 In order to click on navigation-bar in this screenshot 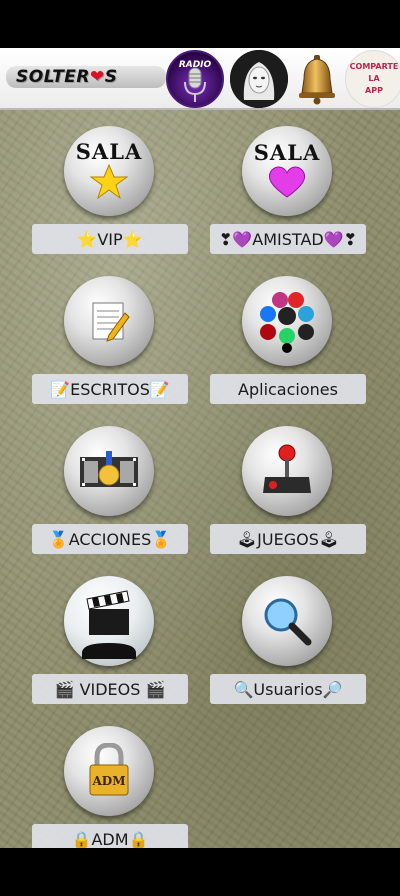, I will do `click(200, 872)`.